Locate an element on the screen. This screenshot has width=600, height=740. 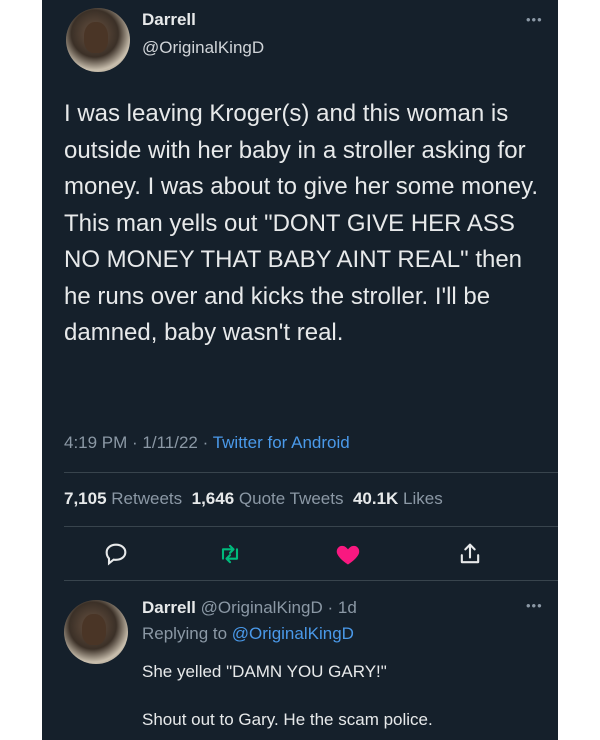
retweets-stat: 7,105 Retweets is located at coordinates (123, 498).